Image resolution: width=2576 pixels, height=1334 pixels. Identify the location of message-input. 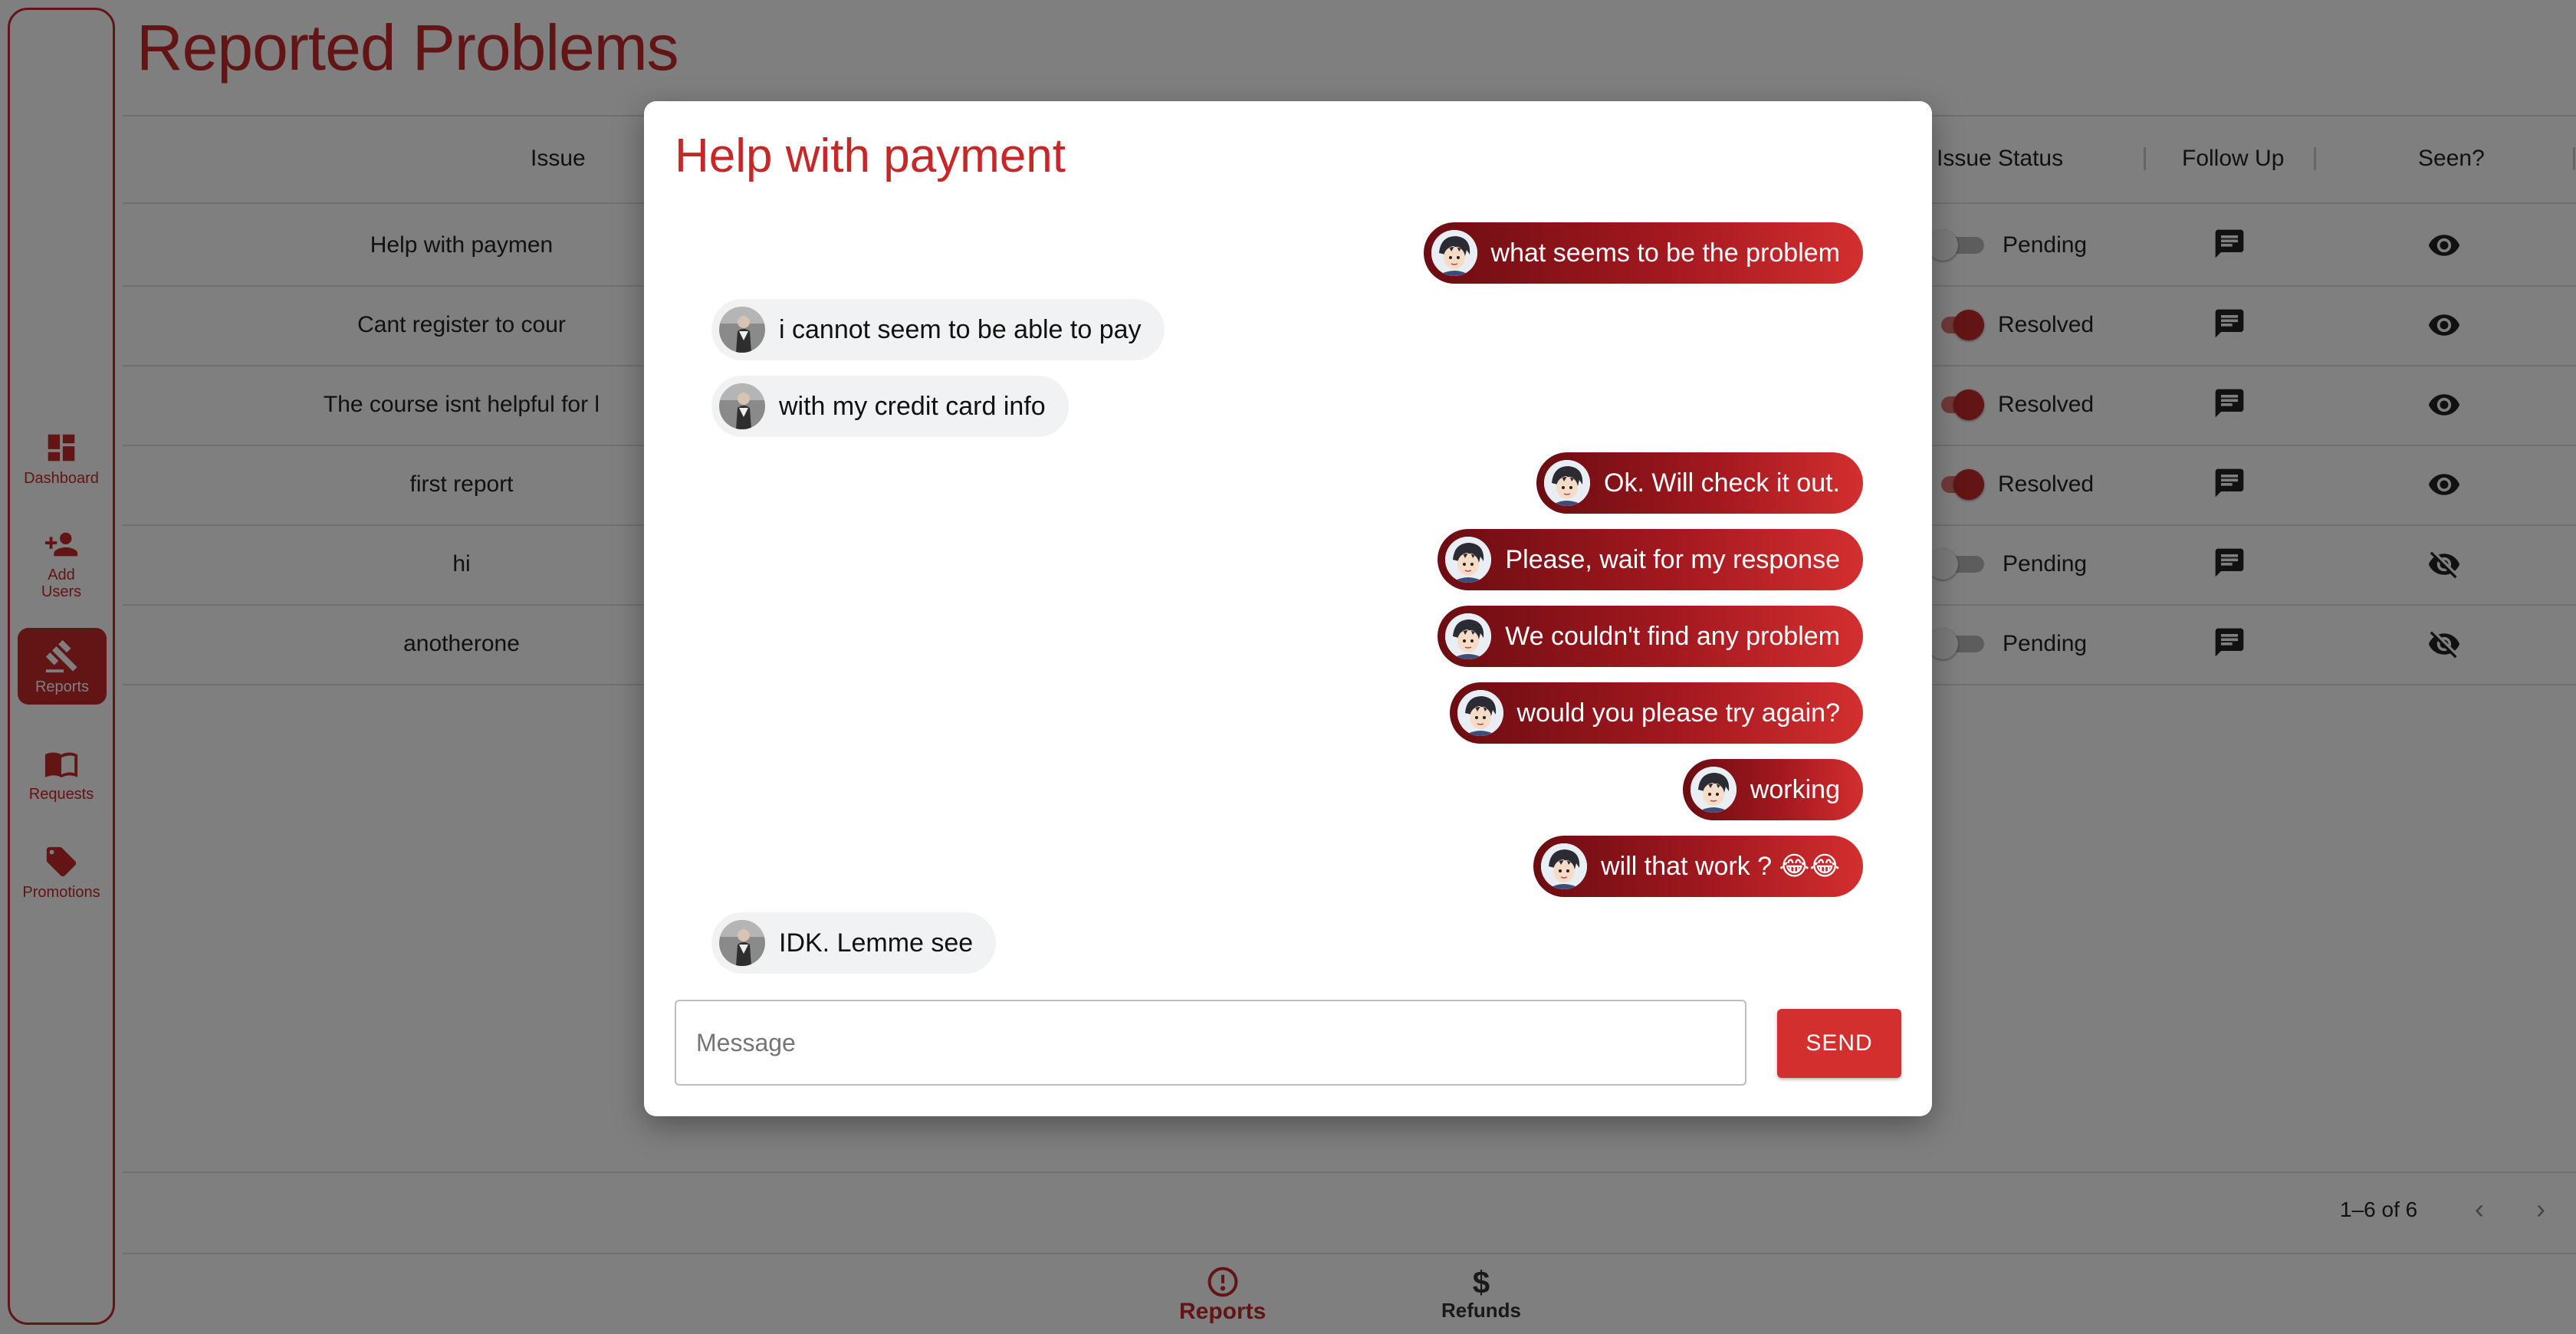
(1211, 1043).